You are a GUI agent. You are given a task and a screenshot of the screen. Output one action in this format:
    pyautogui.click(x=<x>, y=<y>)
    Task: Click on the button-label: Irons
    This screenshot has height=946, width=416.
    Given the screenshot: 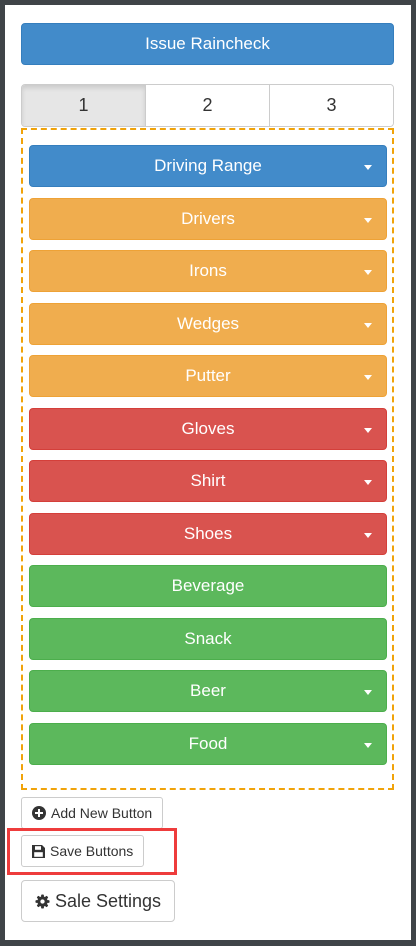 What is the action you would take?
    pyautogui.click(x=208, y=270)
    